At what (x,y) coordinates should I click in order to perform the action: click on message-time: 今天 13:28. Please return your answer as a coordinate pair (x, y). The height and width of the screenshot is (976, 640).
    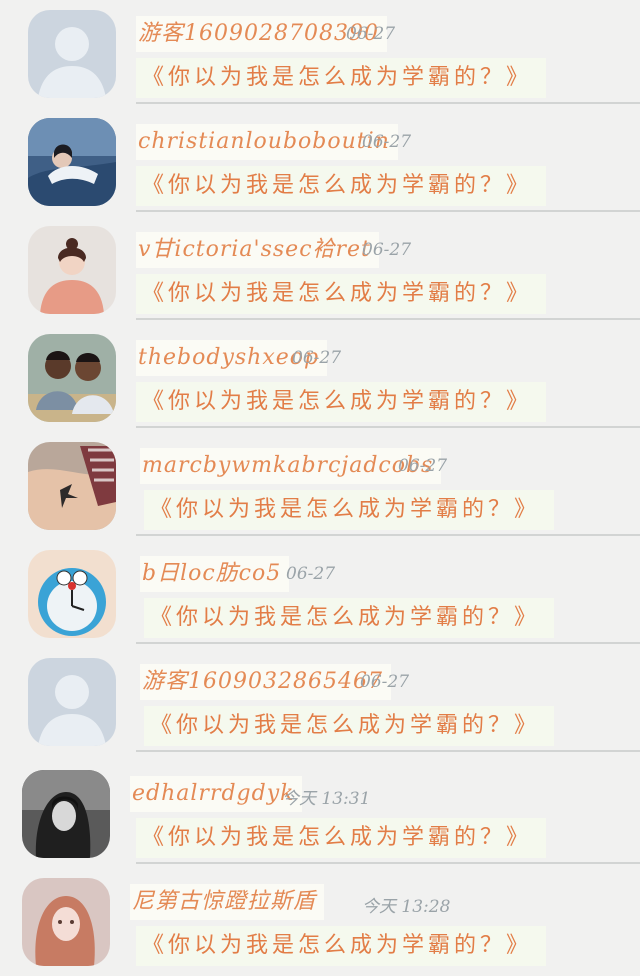
    Looking at the image, I should click on (406, 907).